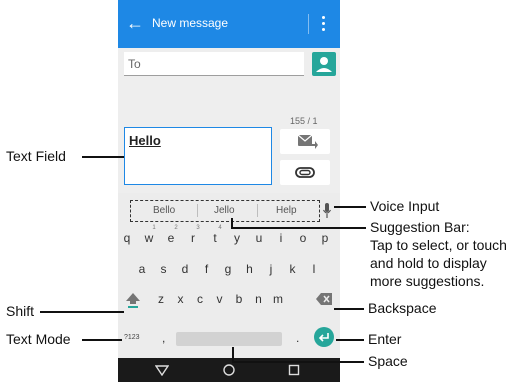 Image resolution: width=523 pixels, height=382 pixels. I want to click on enter-key, so click(324, 337).